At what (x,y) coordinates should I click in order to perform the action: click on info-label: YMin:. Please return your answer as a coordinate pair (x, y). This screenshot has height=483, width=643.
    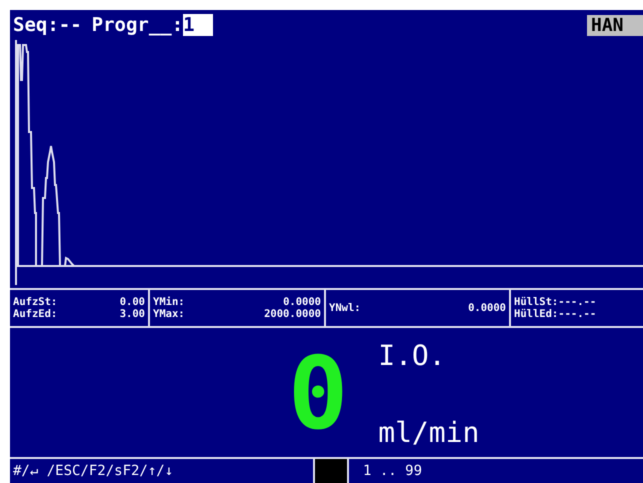
    Looking at the image, I should click on (169, 302).